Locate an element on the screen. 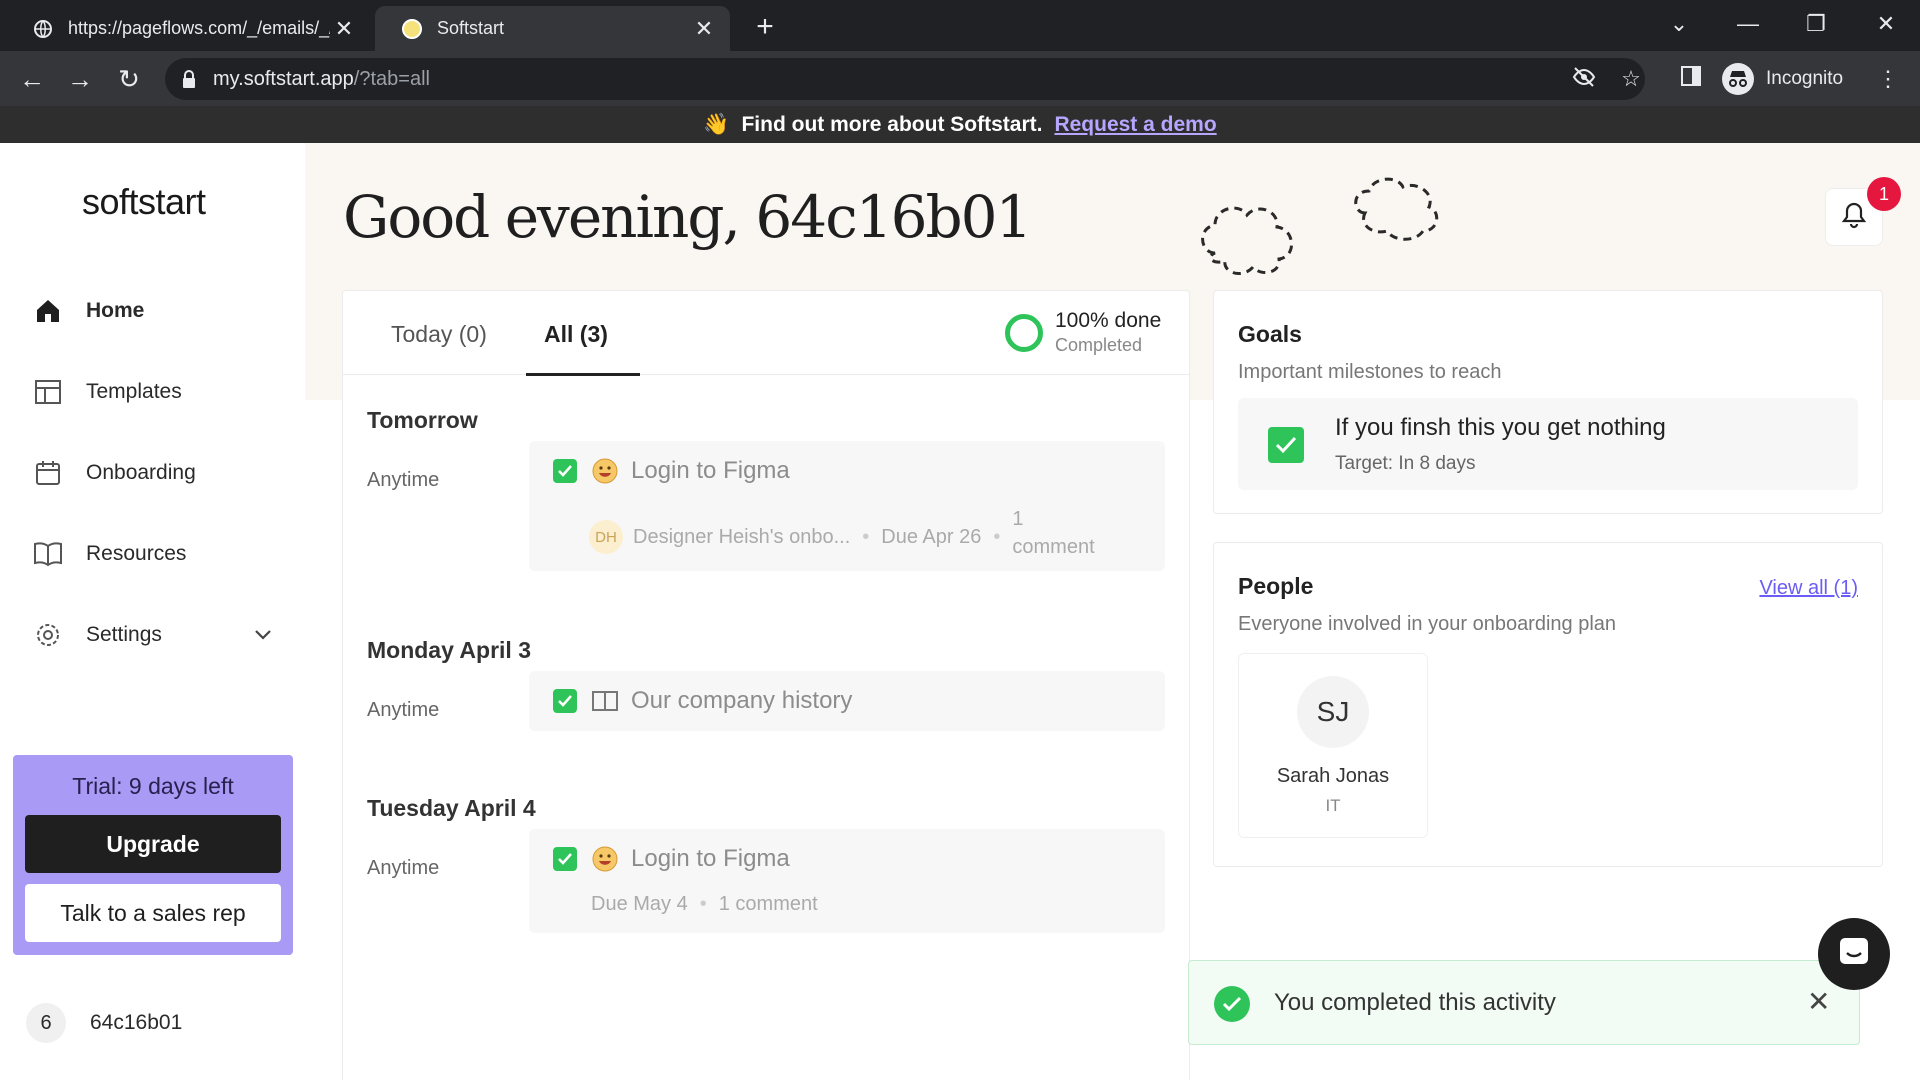 The width and height of the screenshot is (1920, 1080). forward-icon: → is located at coordinates (80, 79).